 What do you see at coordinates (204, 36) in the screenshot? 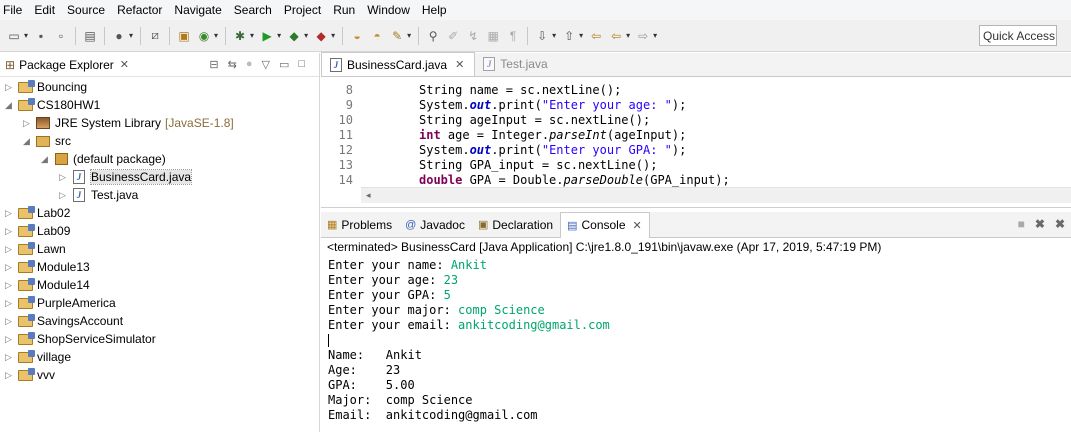
I see `new-class-icon: ◉` at bounding box center [204, 36].